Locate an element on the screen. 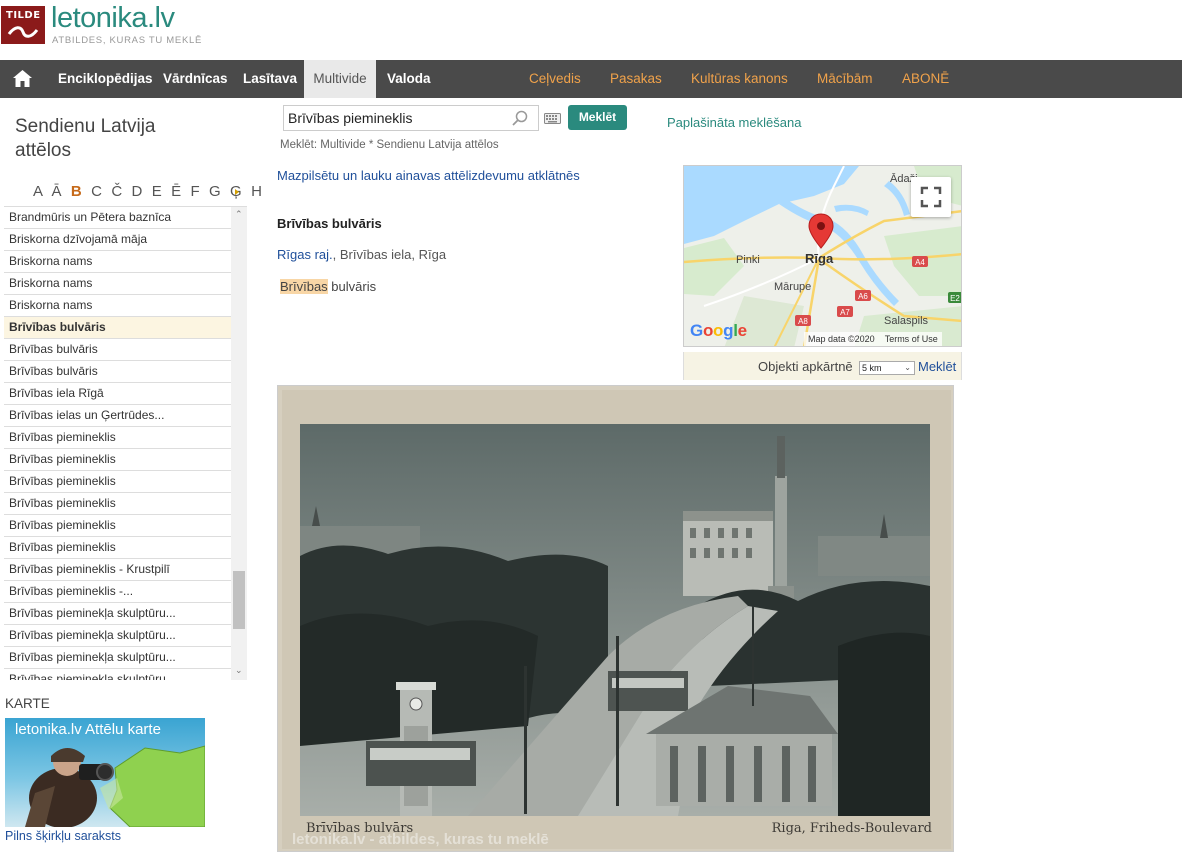  nearby-objects-bar: Objekti apkārtnē 5 km ⌄ Meklēt is located at coordinates (822, 366).